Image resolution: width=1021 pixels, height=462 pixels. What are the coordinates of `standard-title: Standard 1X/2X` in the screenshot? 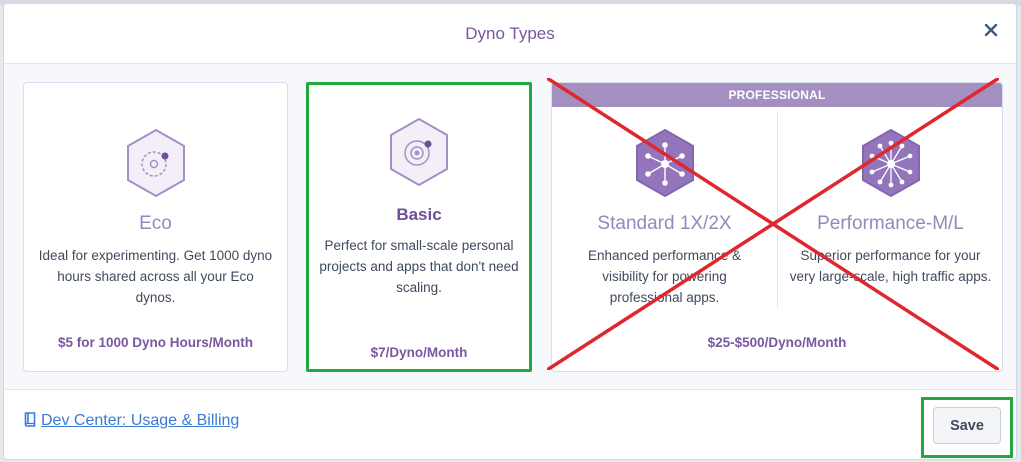 It's located at (664, 223).